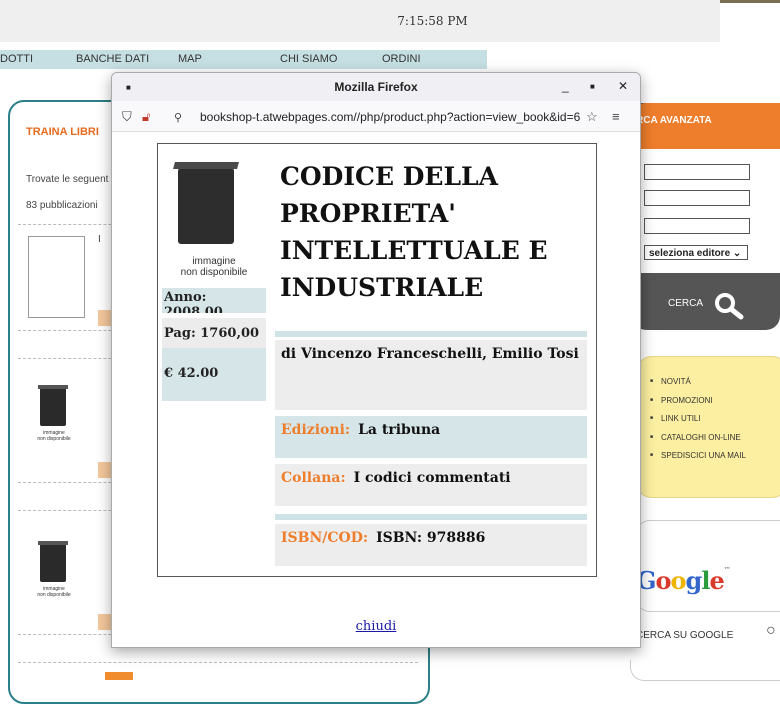 The height and width of the screenshot is (704, 780). What do you see at coordinates (690, 253) in the screenshot?
I see `editor-select-label: seleziona editore` at bounding box center [690, 253].